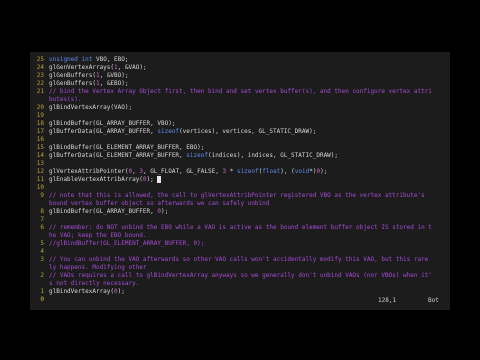 This screenshot has height=360, width=480. I want to click on cursor-position: 128,1, so click(387, 300).